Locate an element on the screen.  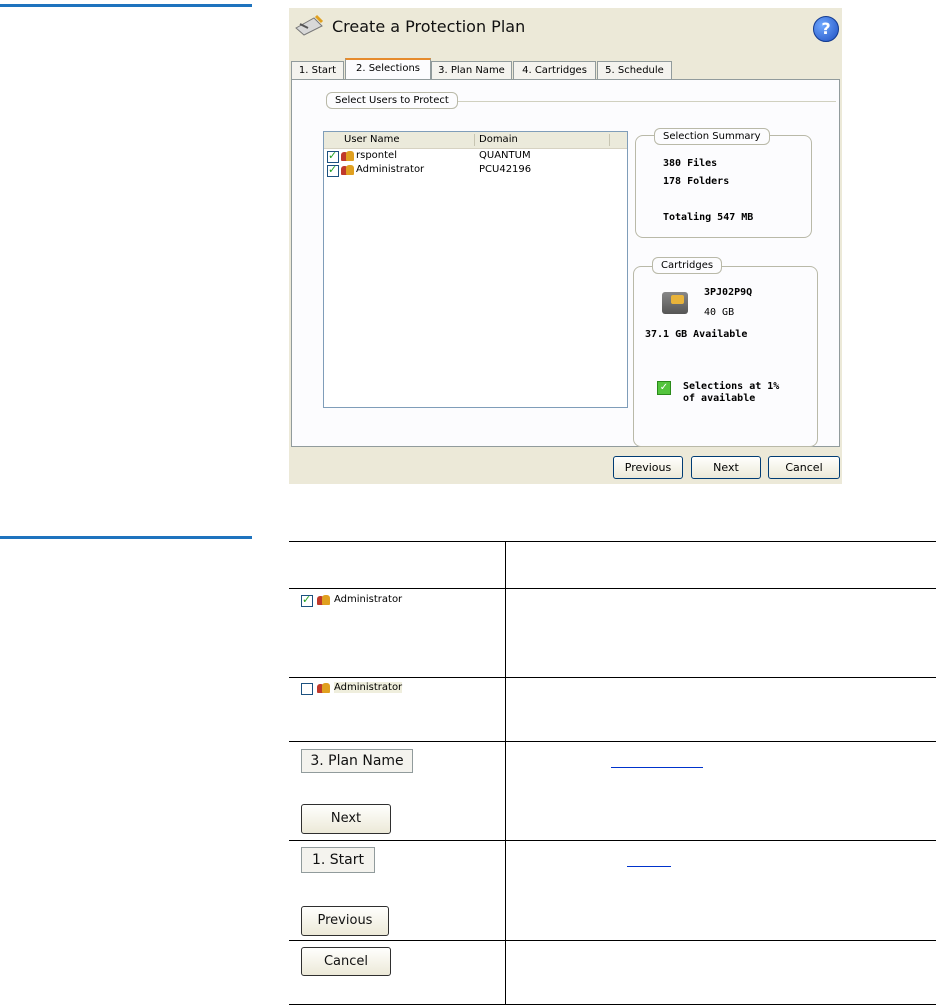
selection-percent-2: of available is located at coordinates (719, 398).